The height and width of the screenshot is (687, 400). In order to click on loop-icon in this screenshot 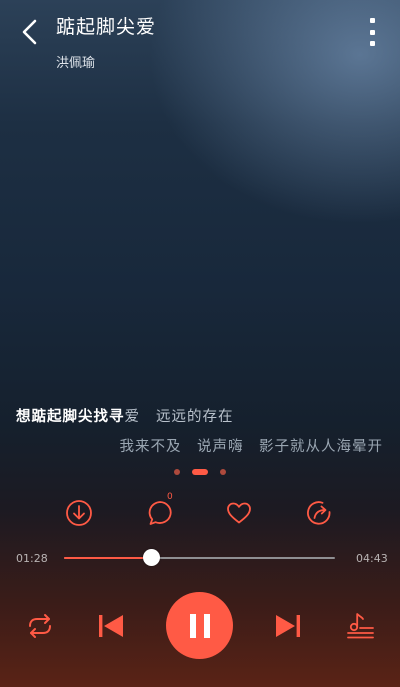, I will do `click(40, 626)`.